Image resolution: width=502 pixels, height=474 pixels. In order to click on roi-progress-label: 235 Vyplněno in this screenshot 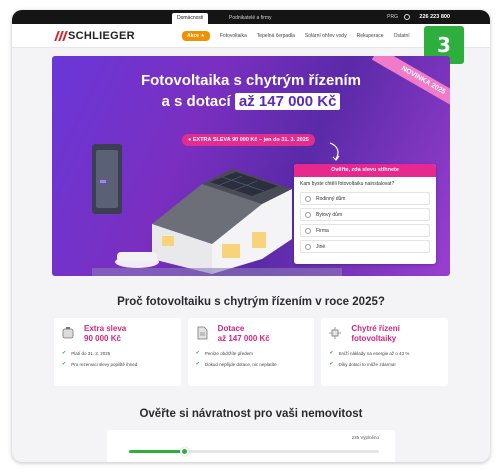, I will do `click(365, 437)`.